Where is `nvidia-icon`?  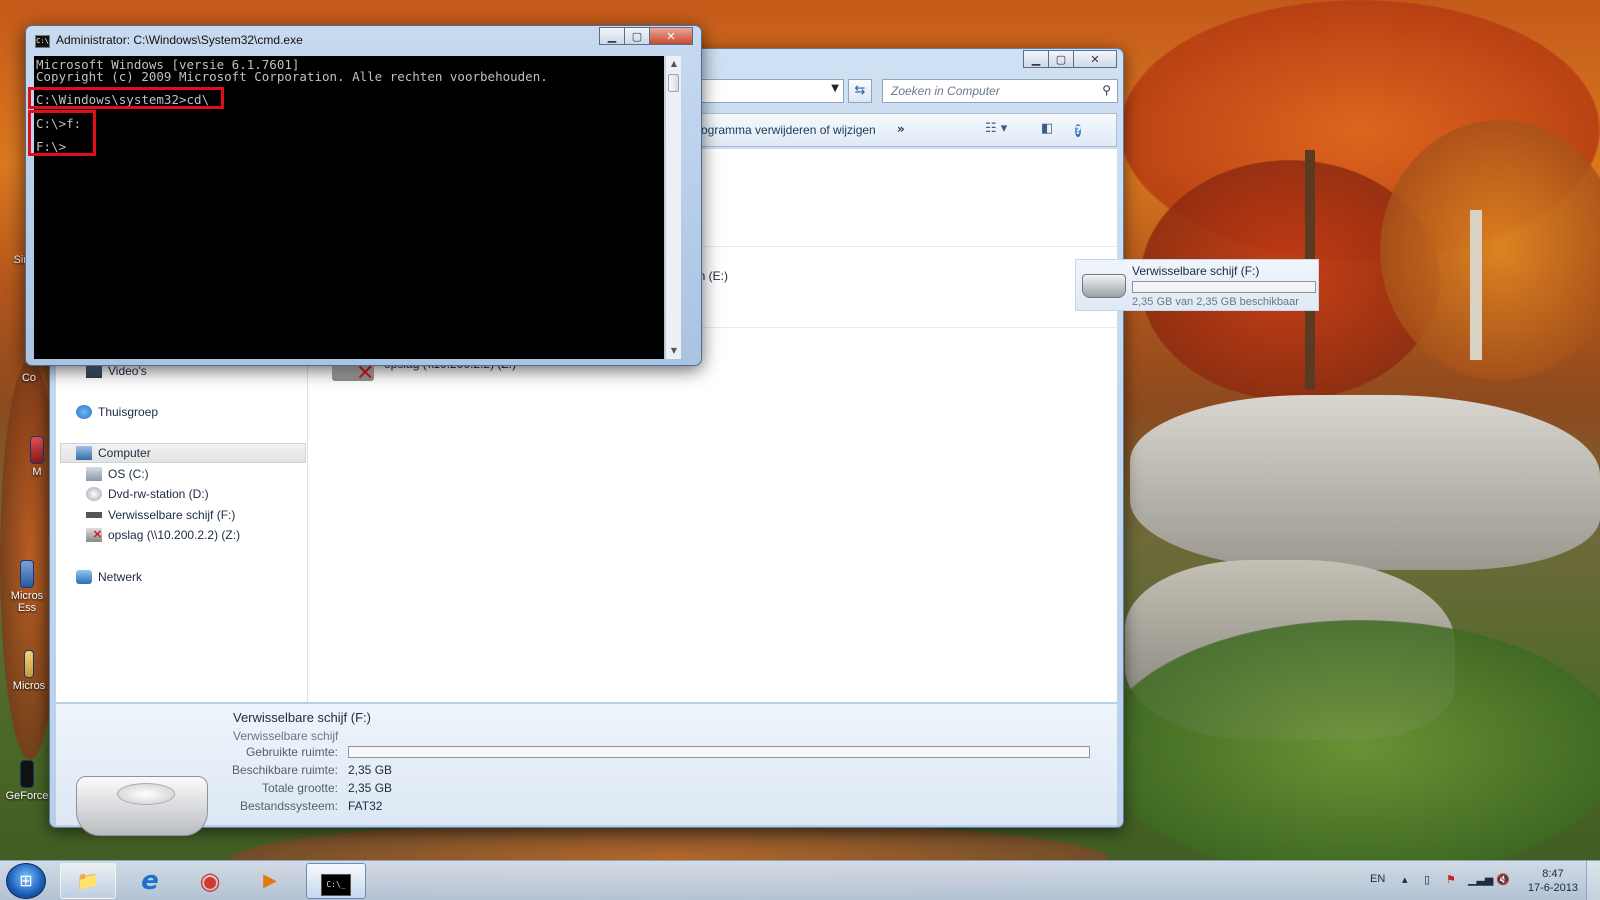
nvidia-icon is located at coordinates (27, 774).